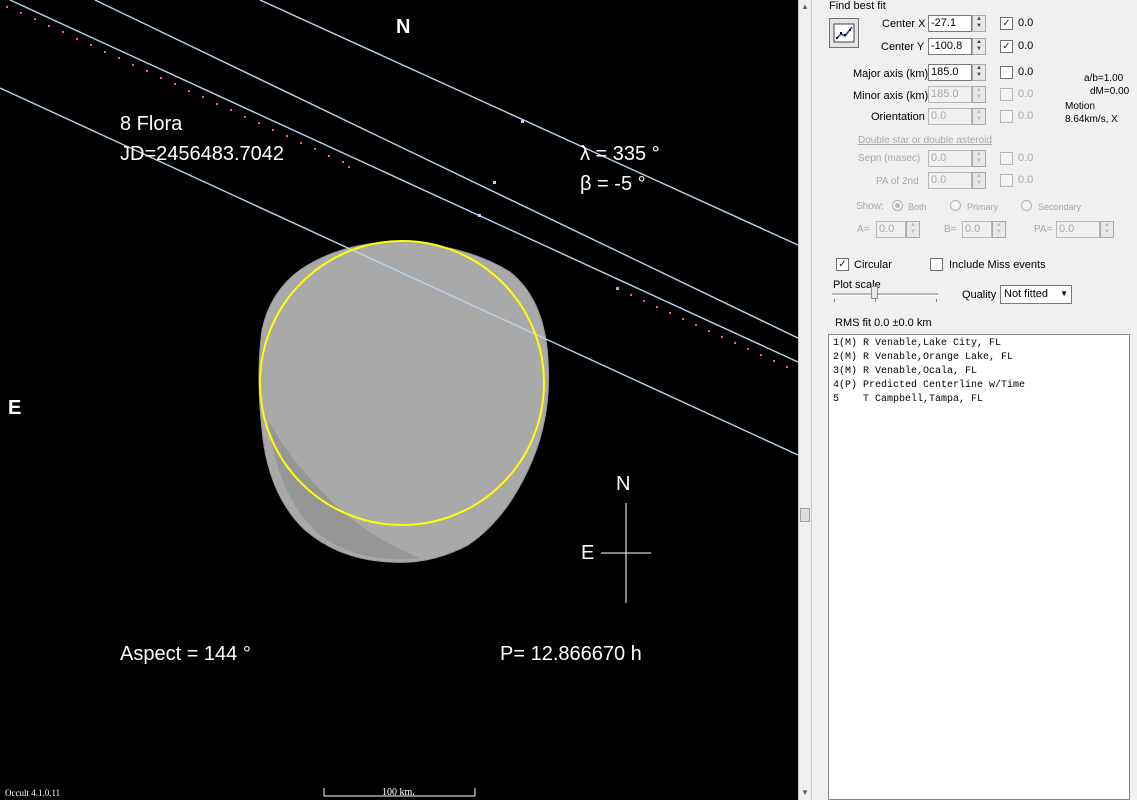 Image resolution: width=1137 pixels, height=800 pixels. Describe the element at coordinates (981, 344) in the screenshot. I see `list-item: 1(M) R Venable,Lake City, FL` at that location.